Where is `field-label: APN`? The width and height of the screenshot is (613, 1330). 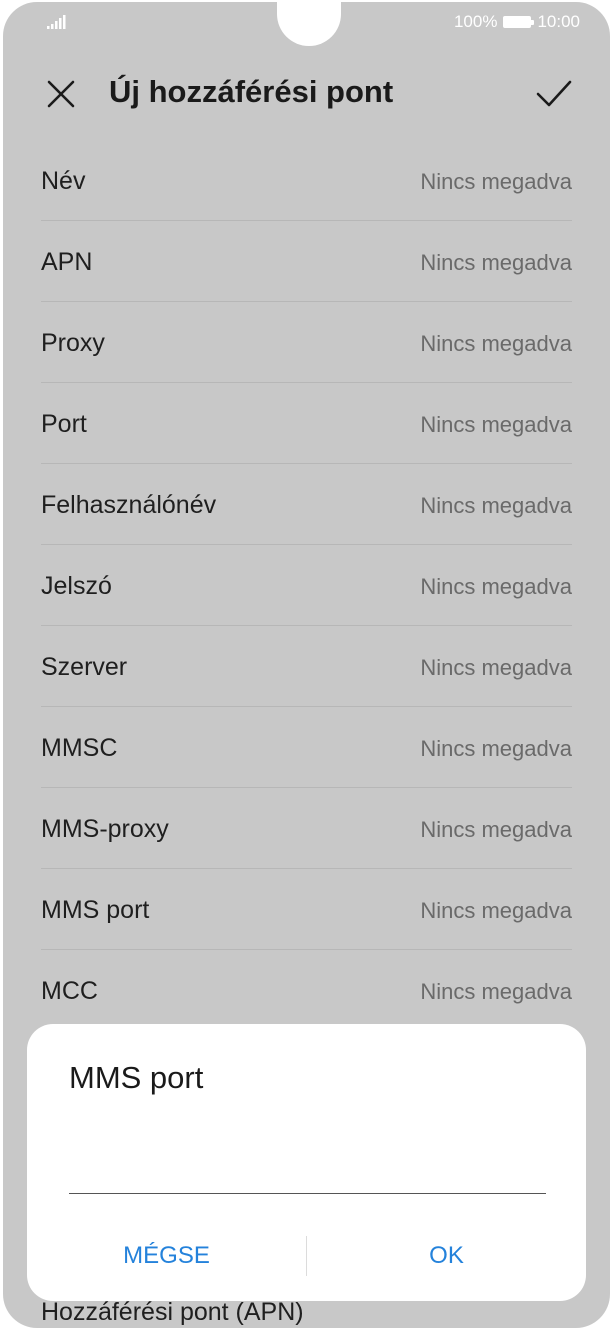 field-label: APN is located at coordinates (67, 262).